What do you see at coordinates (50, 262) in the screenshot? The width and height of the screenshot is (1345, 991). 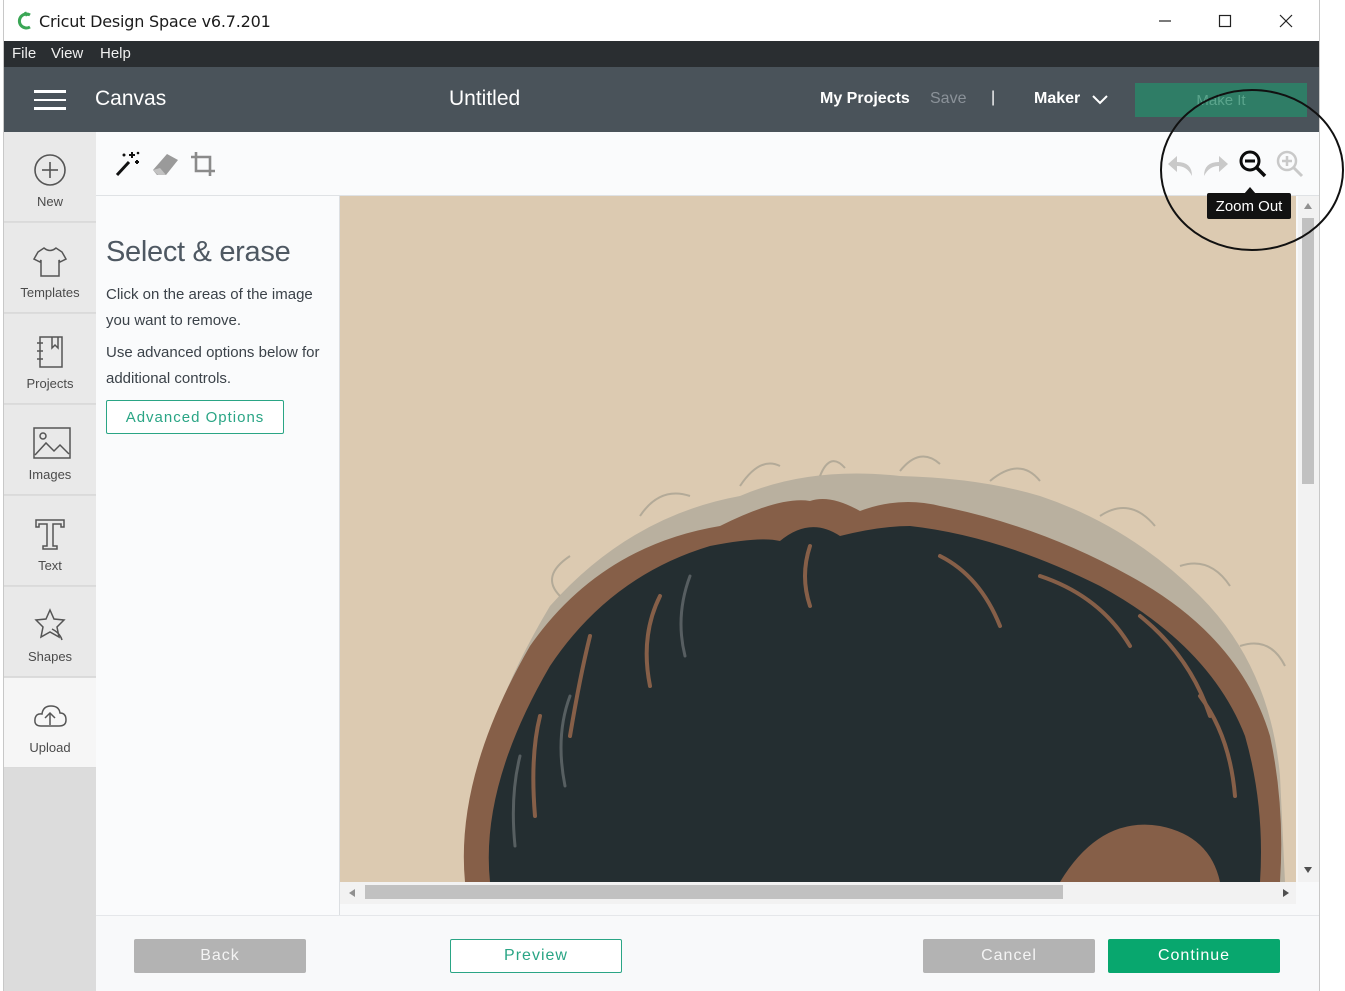 I see `shirt-icon` at bounding box center [50, 262].